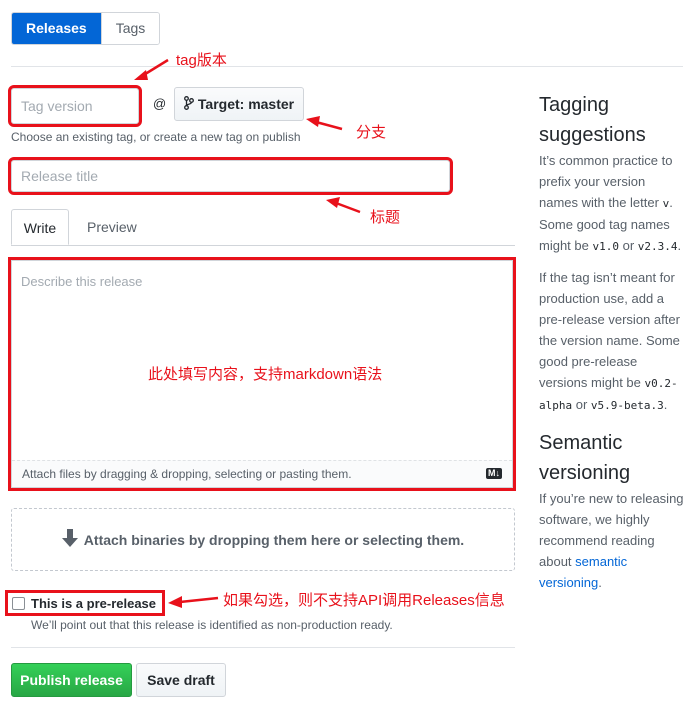 This screenshot has height=704, width=697. I want to click on annotation-prerelease: 如果勾选，则不支持API调用Releases信息, so click(364, 600).